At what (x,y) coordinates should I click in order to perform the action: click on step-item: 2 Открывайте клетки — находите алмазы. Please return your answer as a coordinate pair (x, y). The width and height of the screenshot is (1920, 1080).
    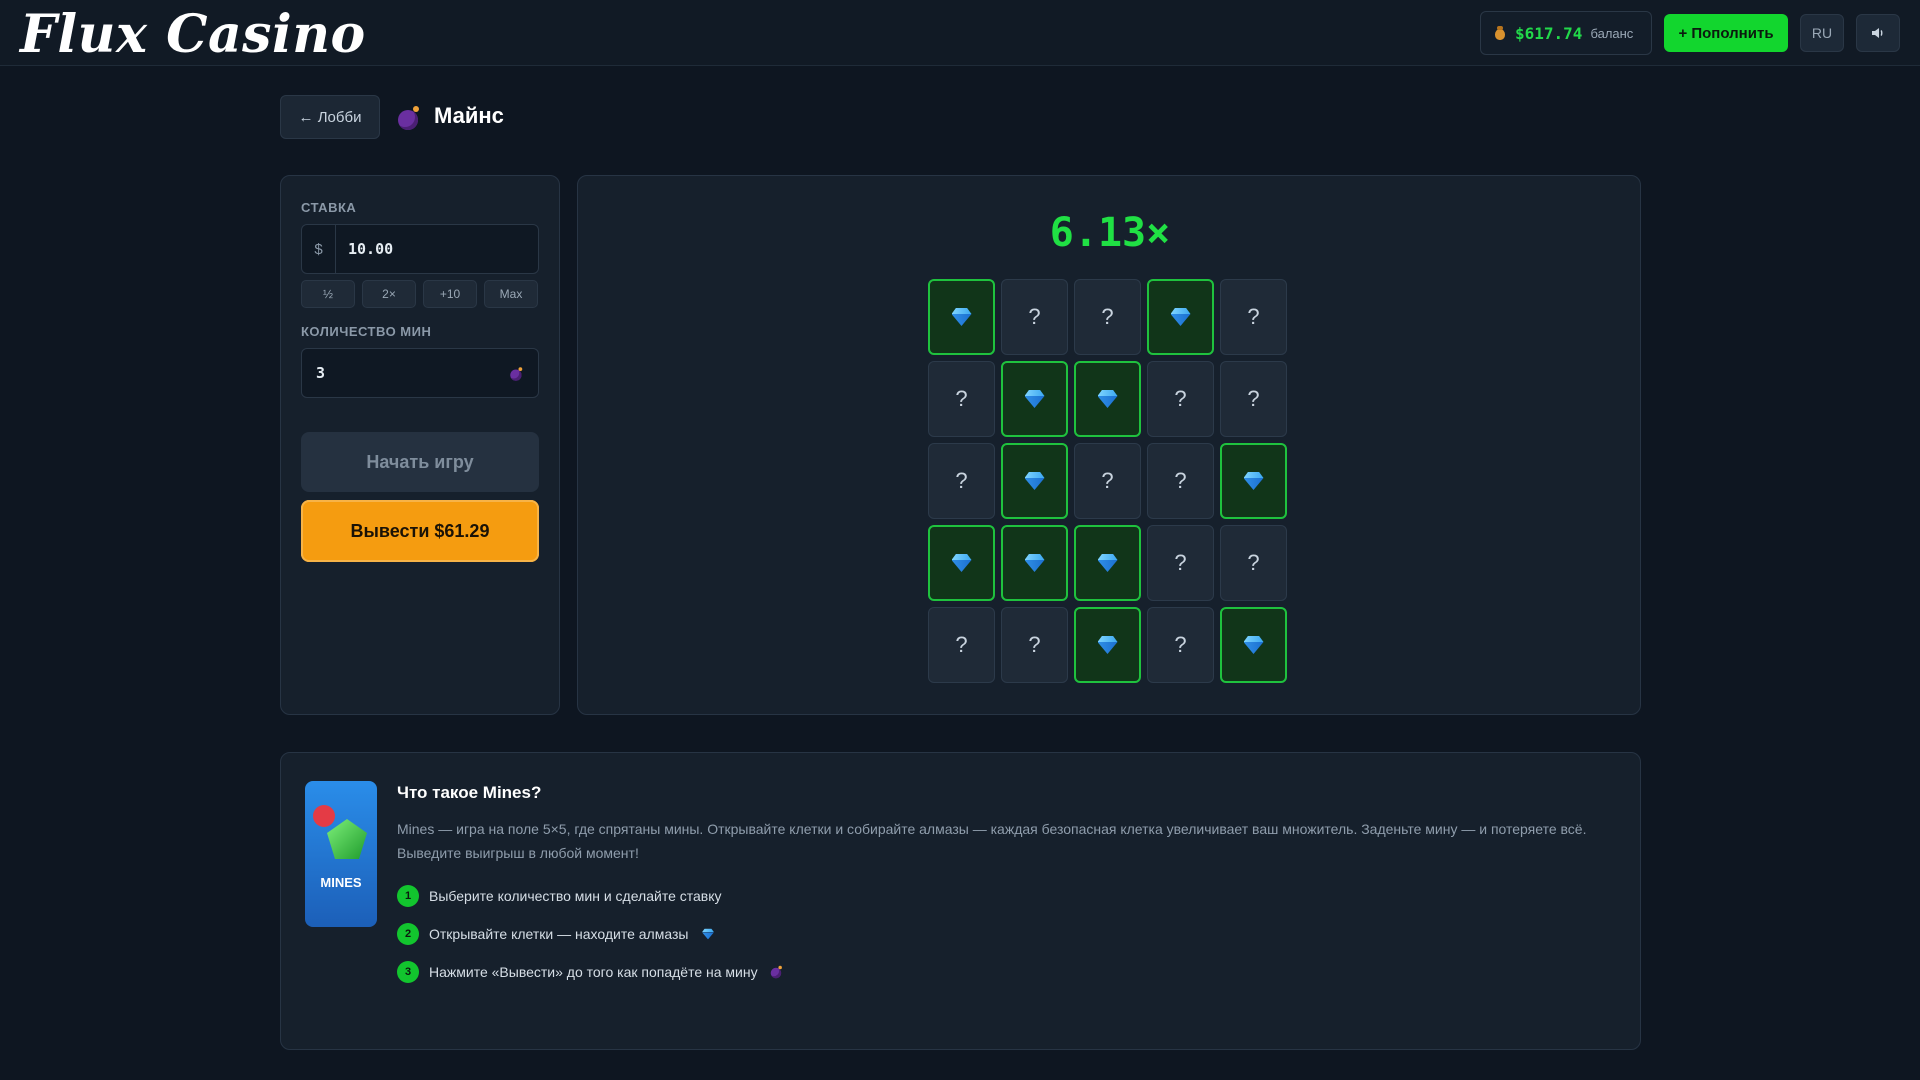
    Looking at the image, I should click on (557, 934).